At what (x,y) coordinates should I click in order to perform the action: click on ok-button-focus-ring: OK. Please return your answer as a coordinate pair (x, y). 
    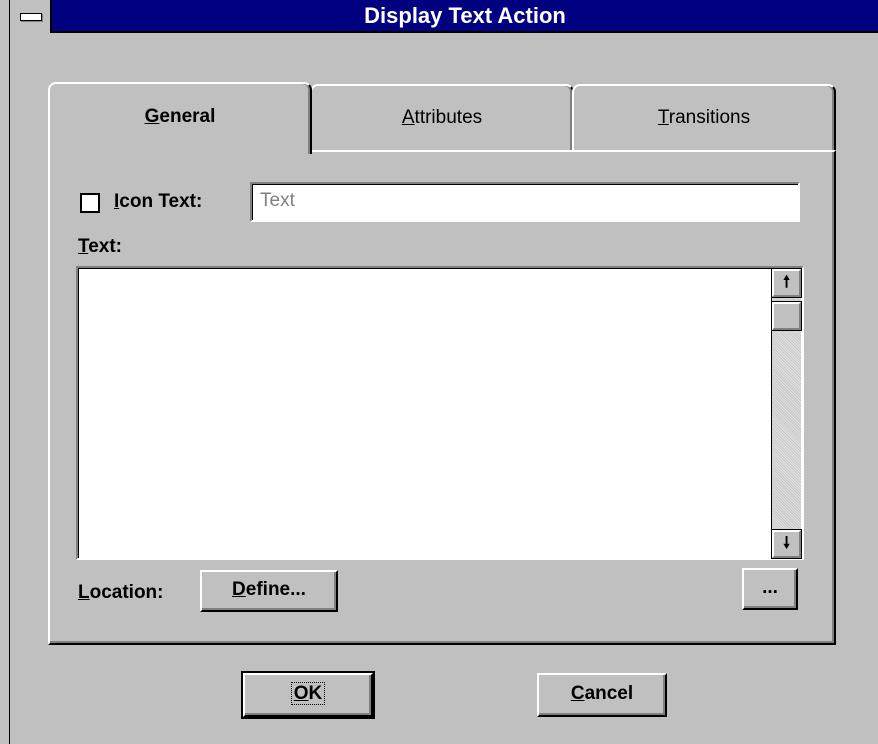
    Looking at the image, I should click on (308, 693).